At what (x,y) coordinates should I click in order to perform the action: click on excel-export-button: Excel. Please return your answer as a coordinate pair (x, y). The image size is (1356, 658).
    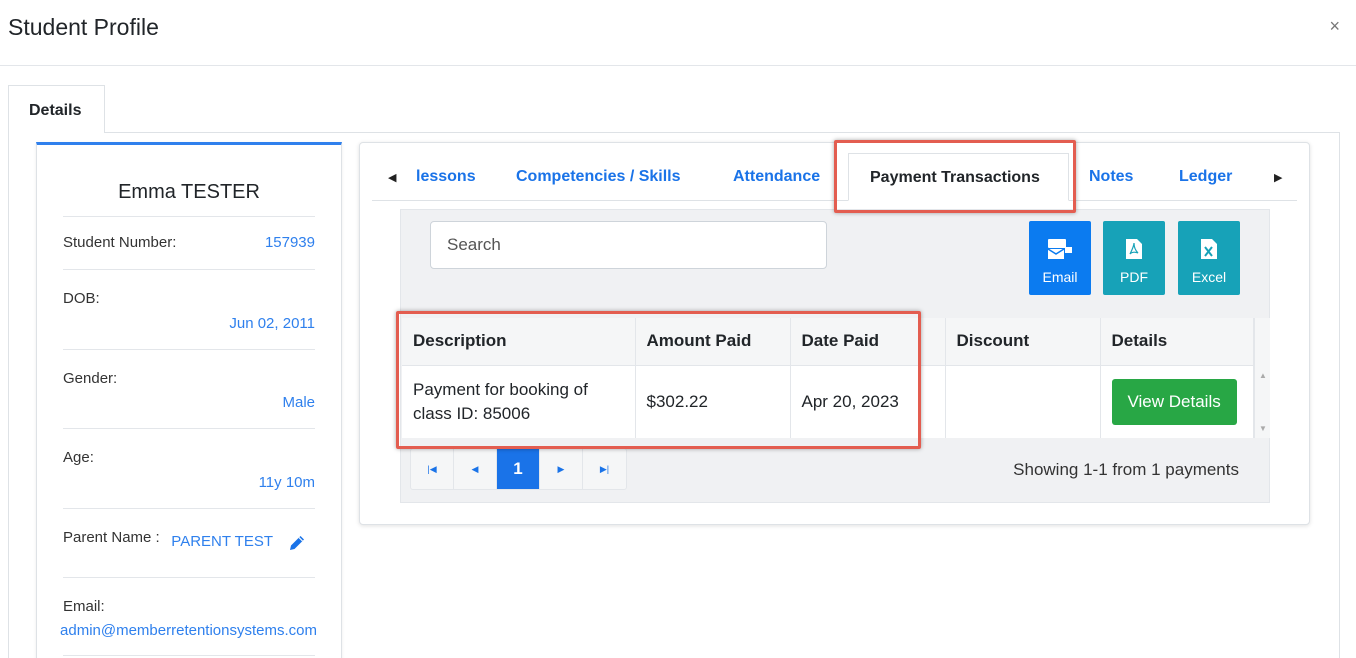
    Looking at the image, I should click on (1209, 258).